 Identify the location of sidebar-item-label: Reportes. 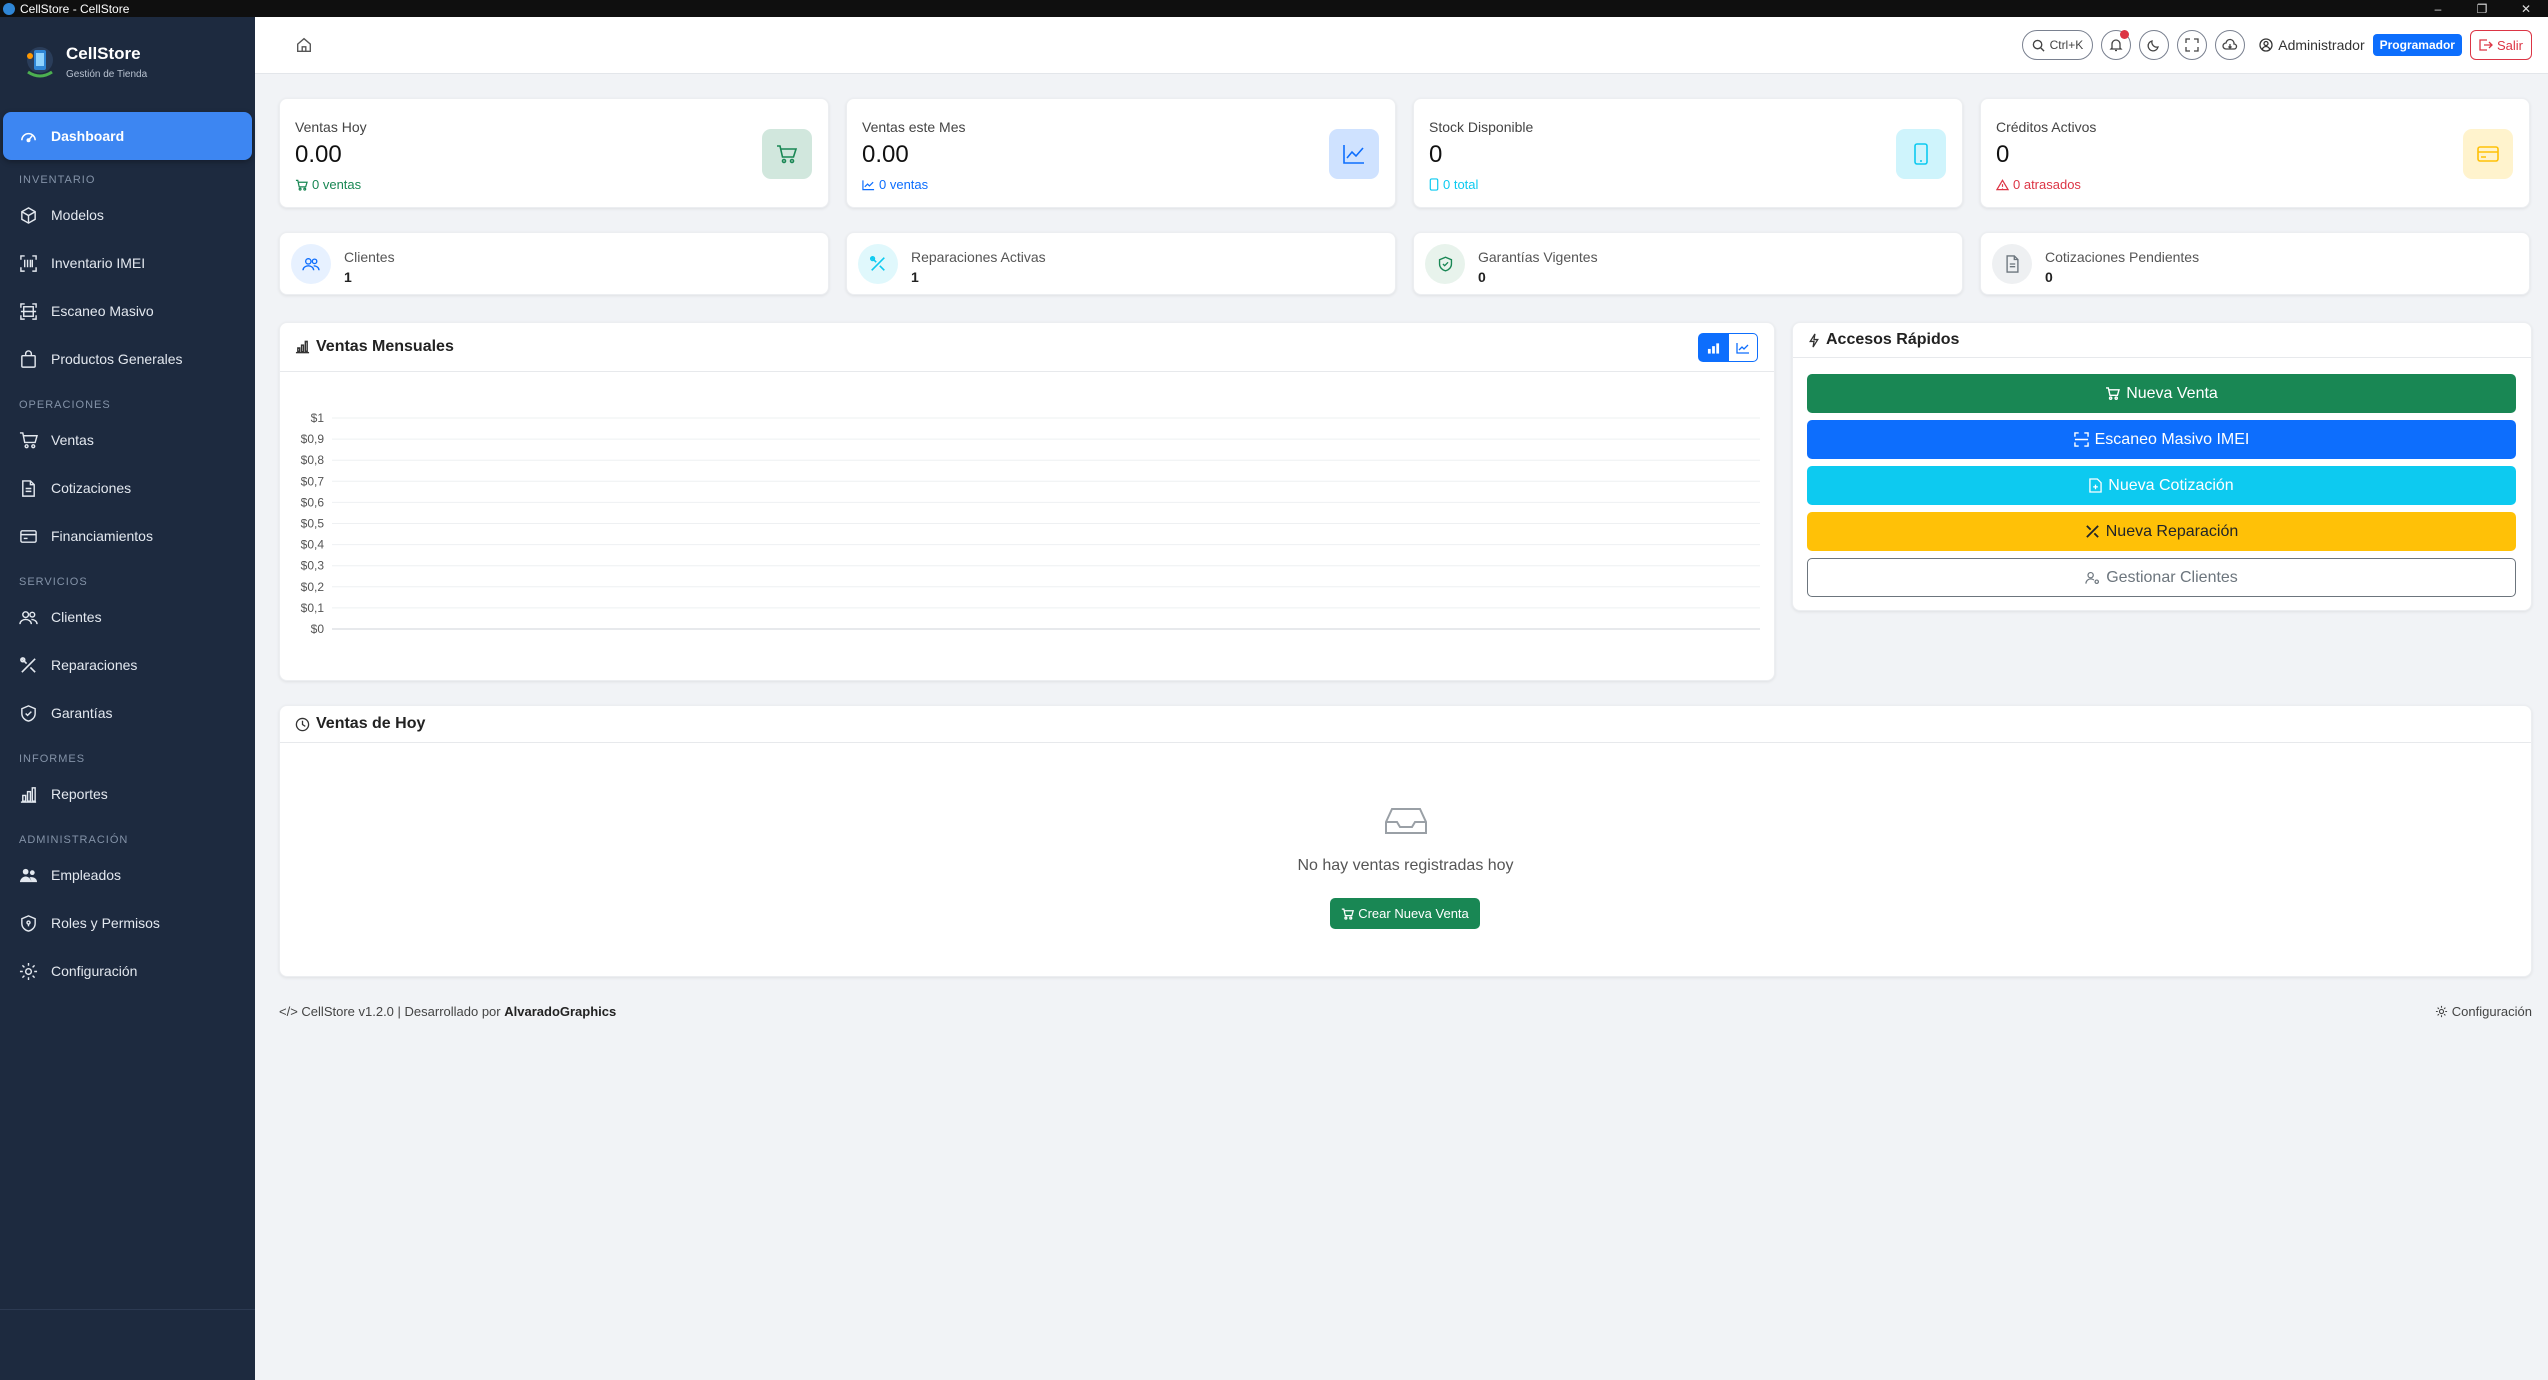
(79, 794).